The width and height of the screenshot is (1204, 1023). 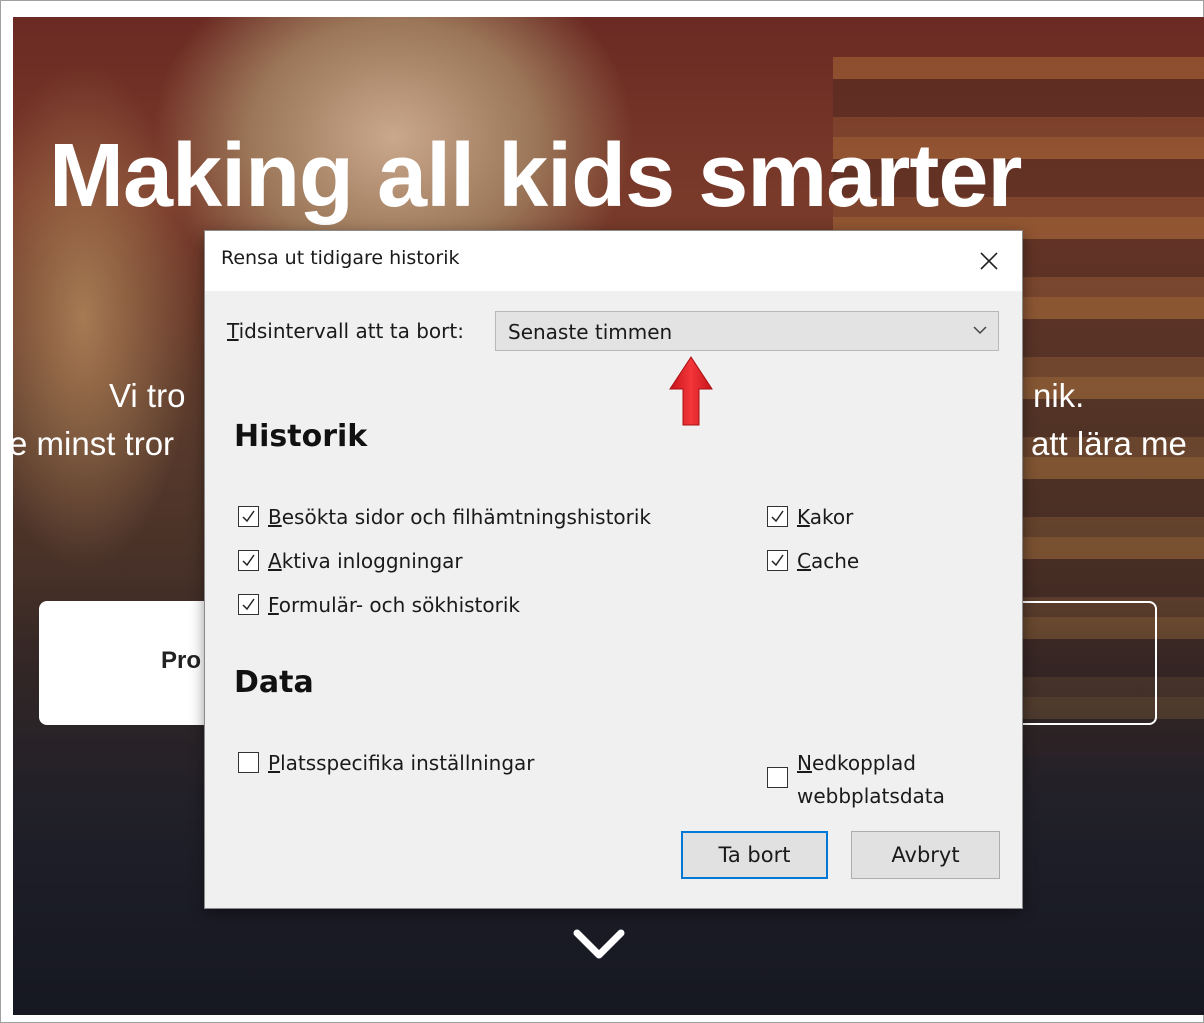 I want to click on hero-text-line-1-left: Vi tro, so click(x=147, y=395).